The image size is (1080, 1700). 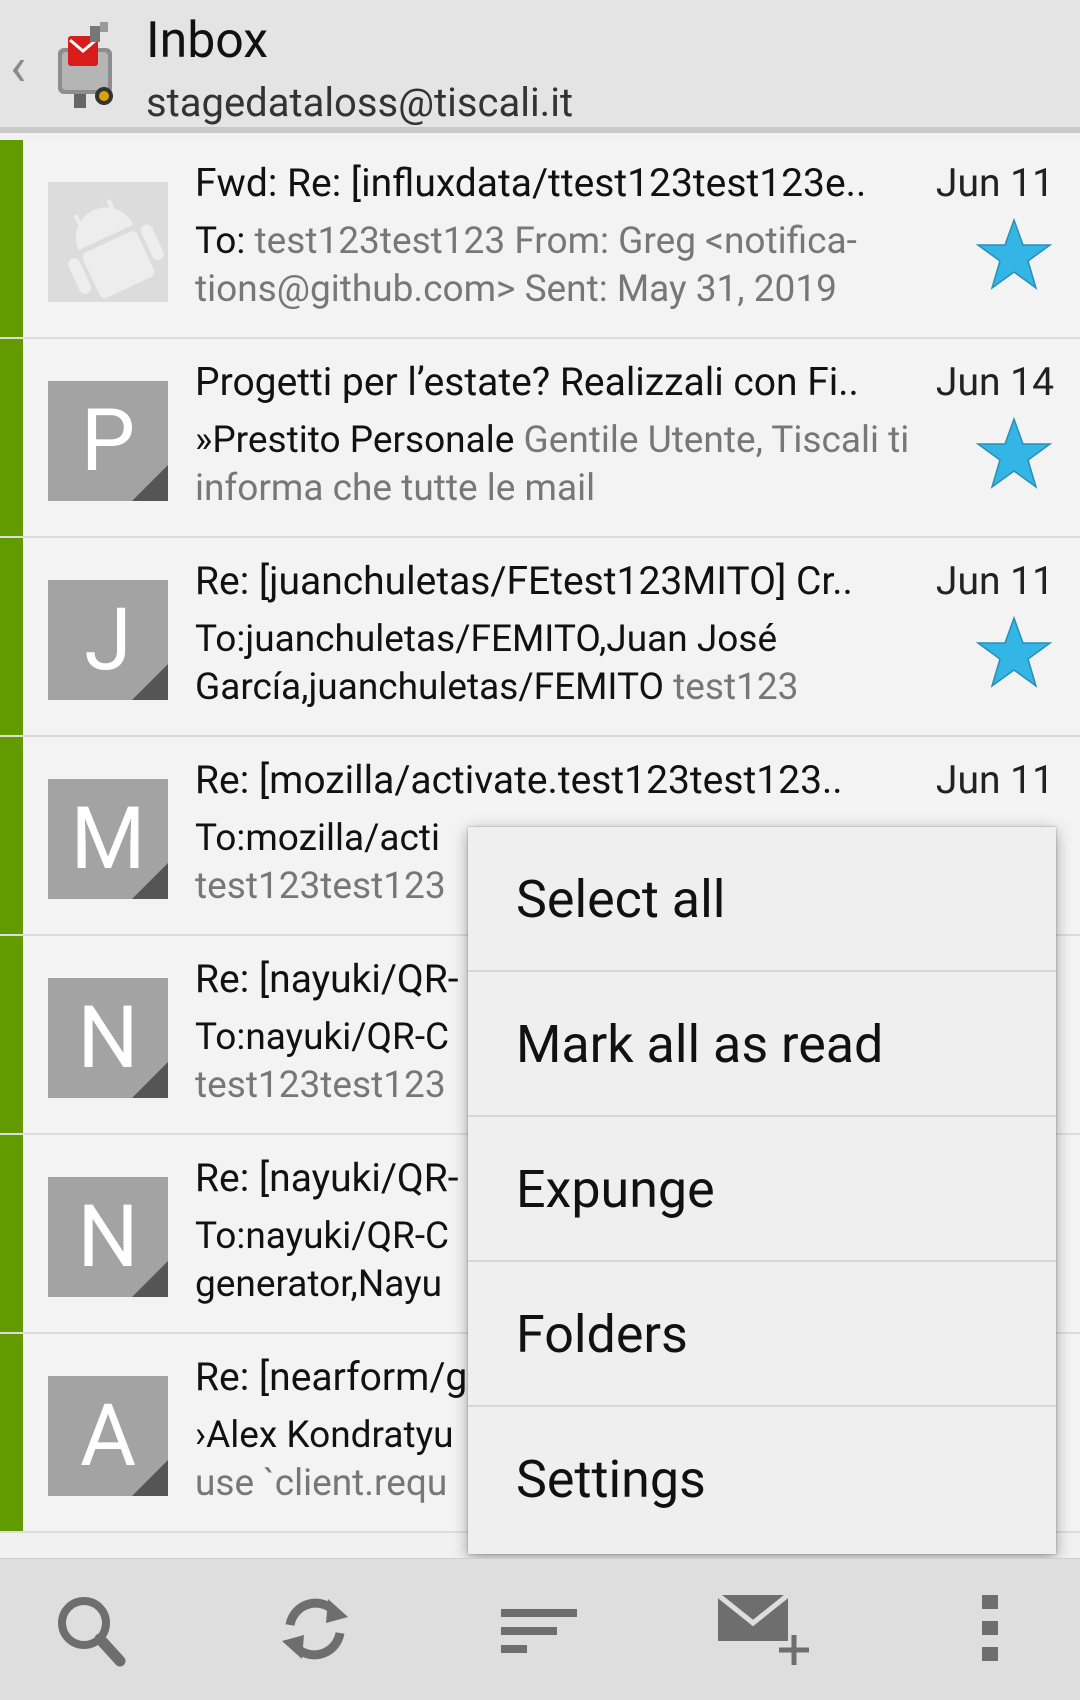 I want to click on account-email: stagedataloss@tiscali.it, so click(x=360, y=102).